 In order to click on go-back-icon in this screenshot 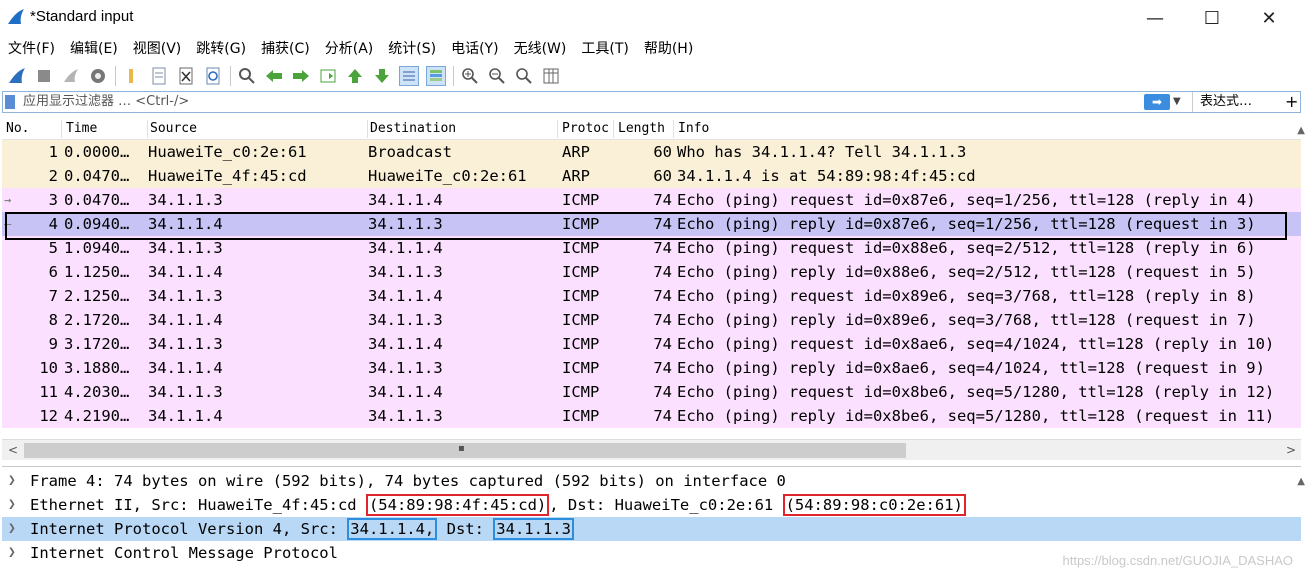, I will do `click(274, 76)`.